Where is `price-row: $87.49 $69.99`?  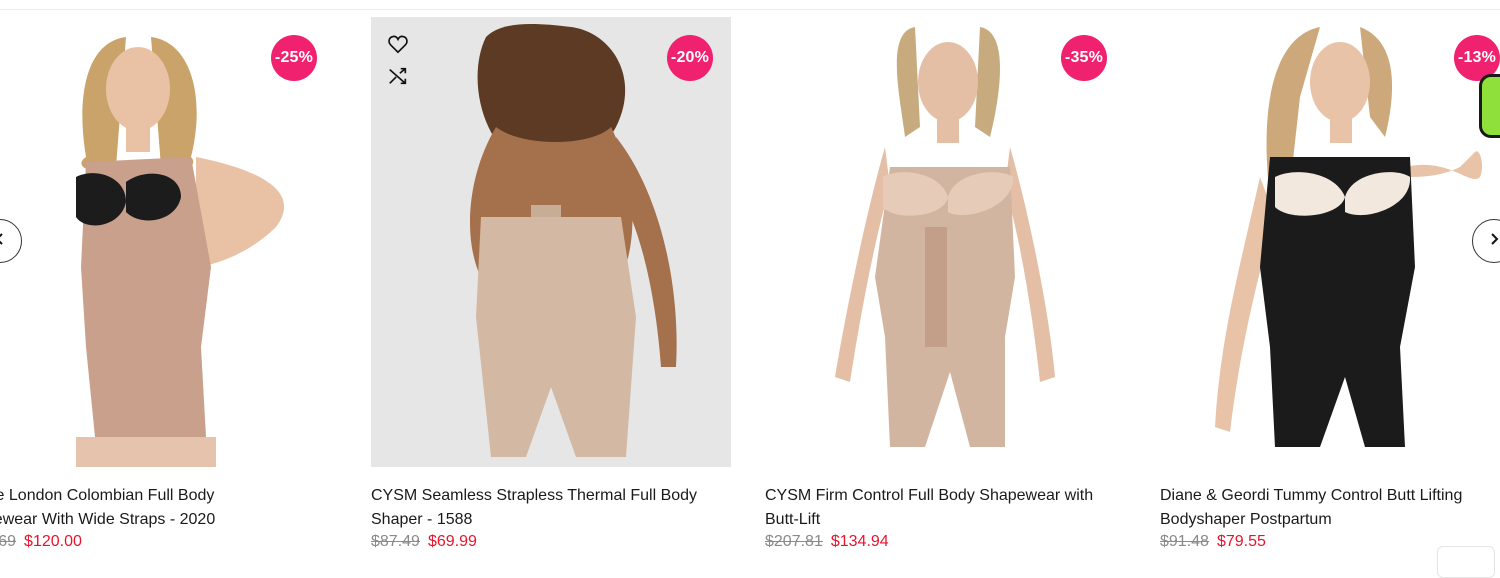
price-row: $87.49 $69.99 is located at coordinates (424, 542).